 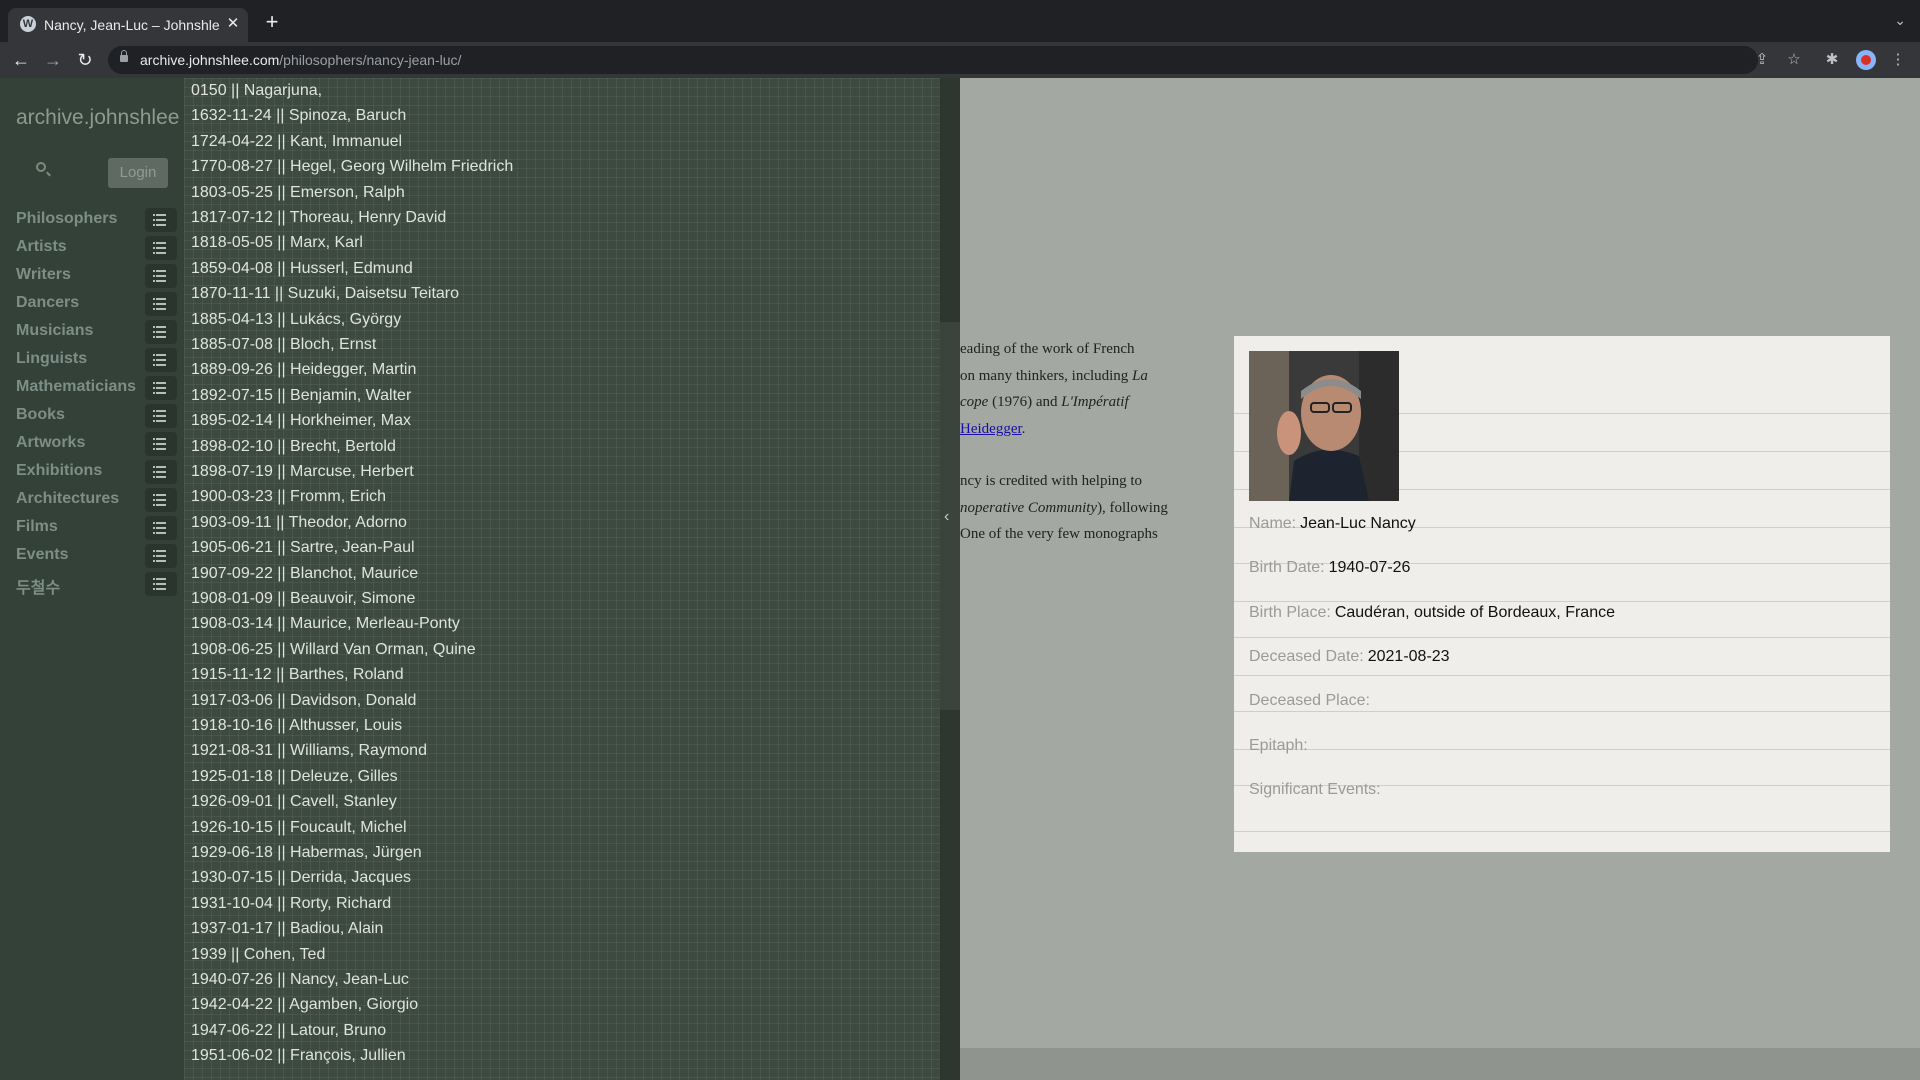 I want to click on login-button: Login, so click(x=138, y=173).